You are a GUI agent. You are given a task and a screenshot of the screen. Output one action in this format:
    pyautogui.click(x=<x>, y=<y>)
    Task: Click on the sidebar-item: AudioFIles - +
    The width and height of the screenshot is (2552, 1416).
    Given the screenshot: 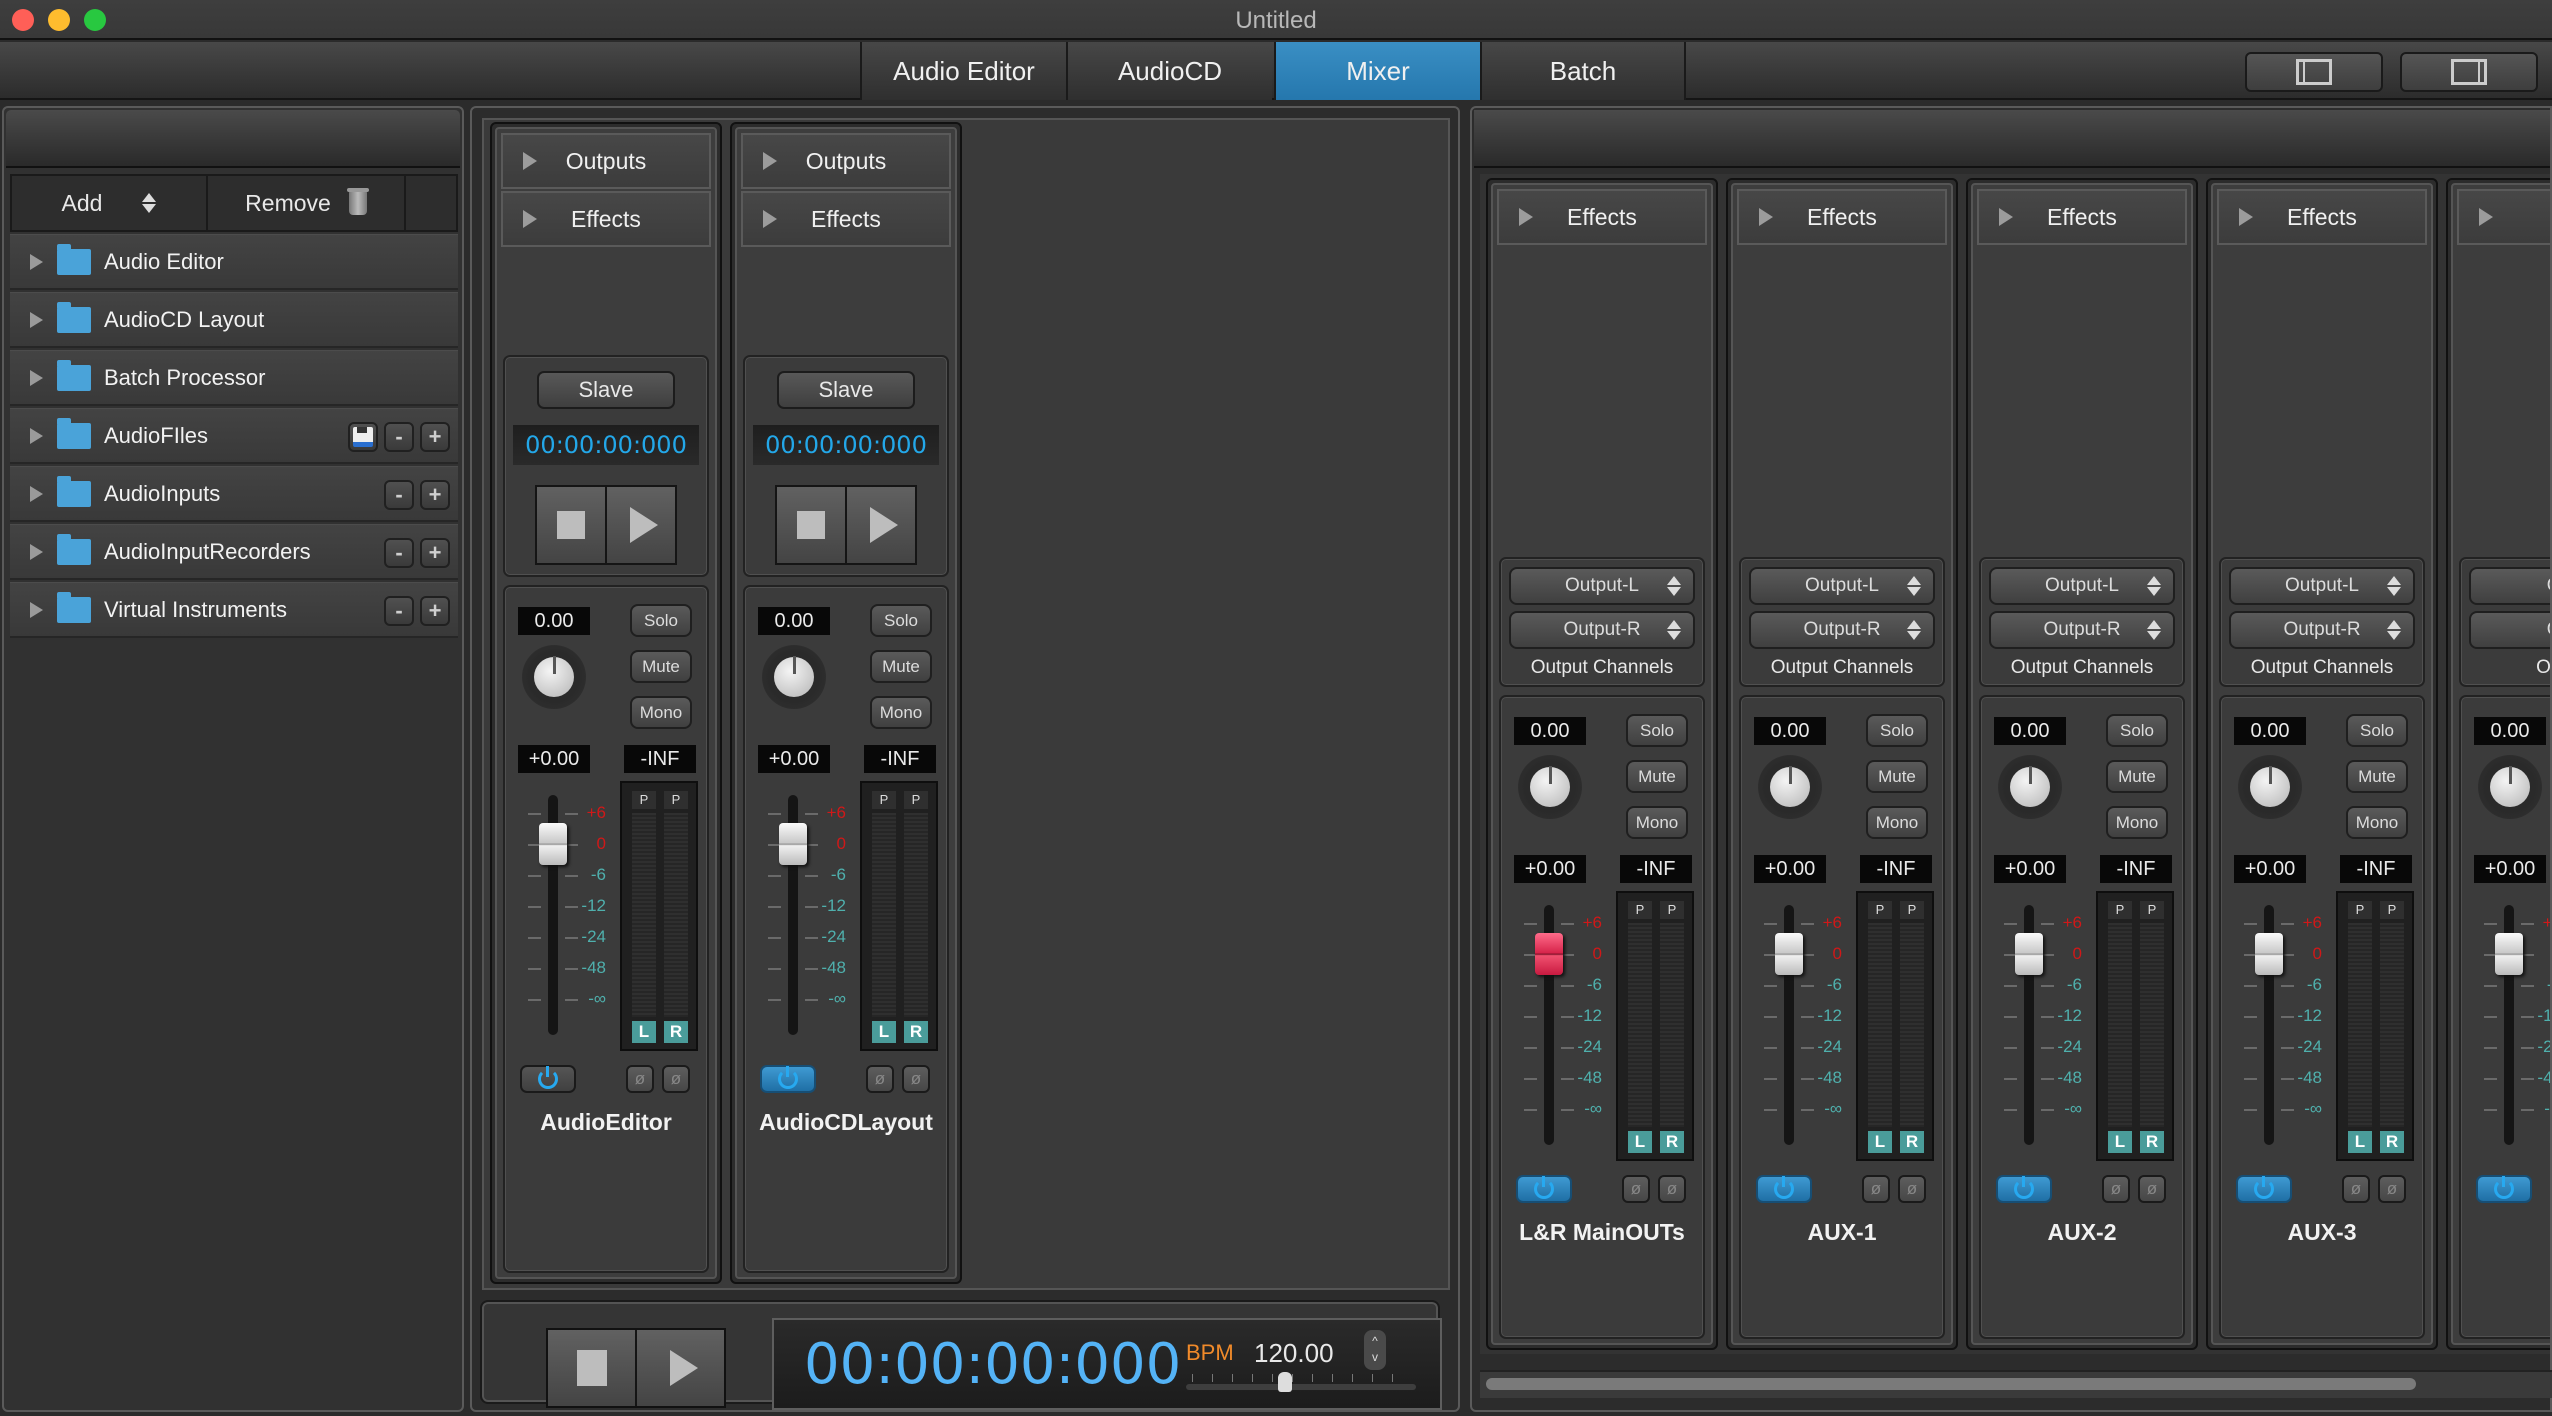 What is the action you would take?
    pyautogui.click(x=234, y=436)
    